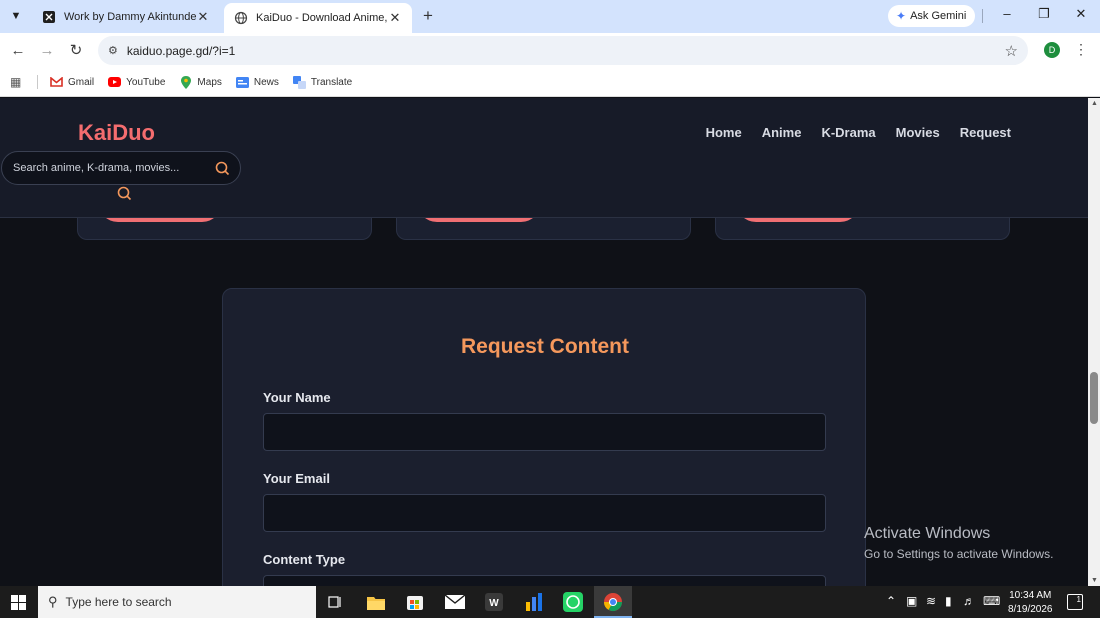 The height and width of the screenshot is (618, 1100). I want to click on apps-grid-icon: ▦, so click(17, 82).